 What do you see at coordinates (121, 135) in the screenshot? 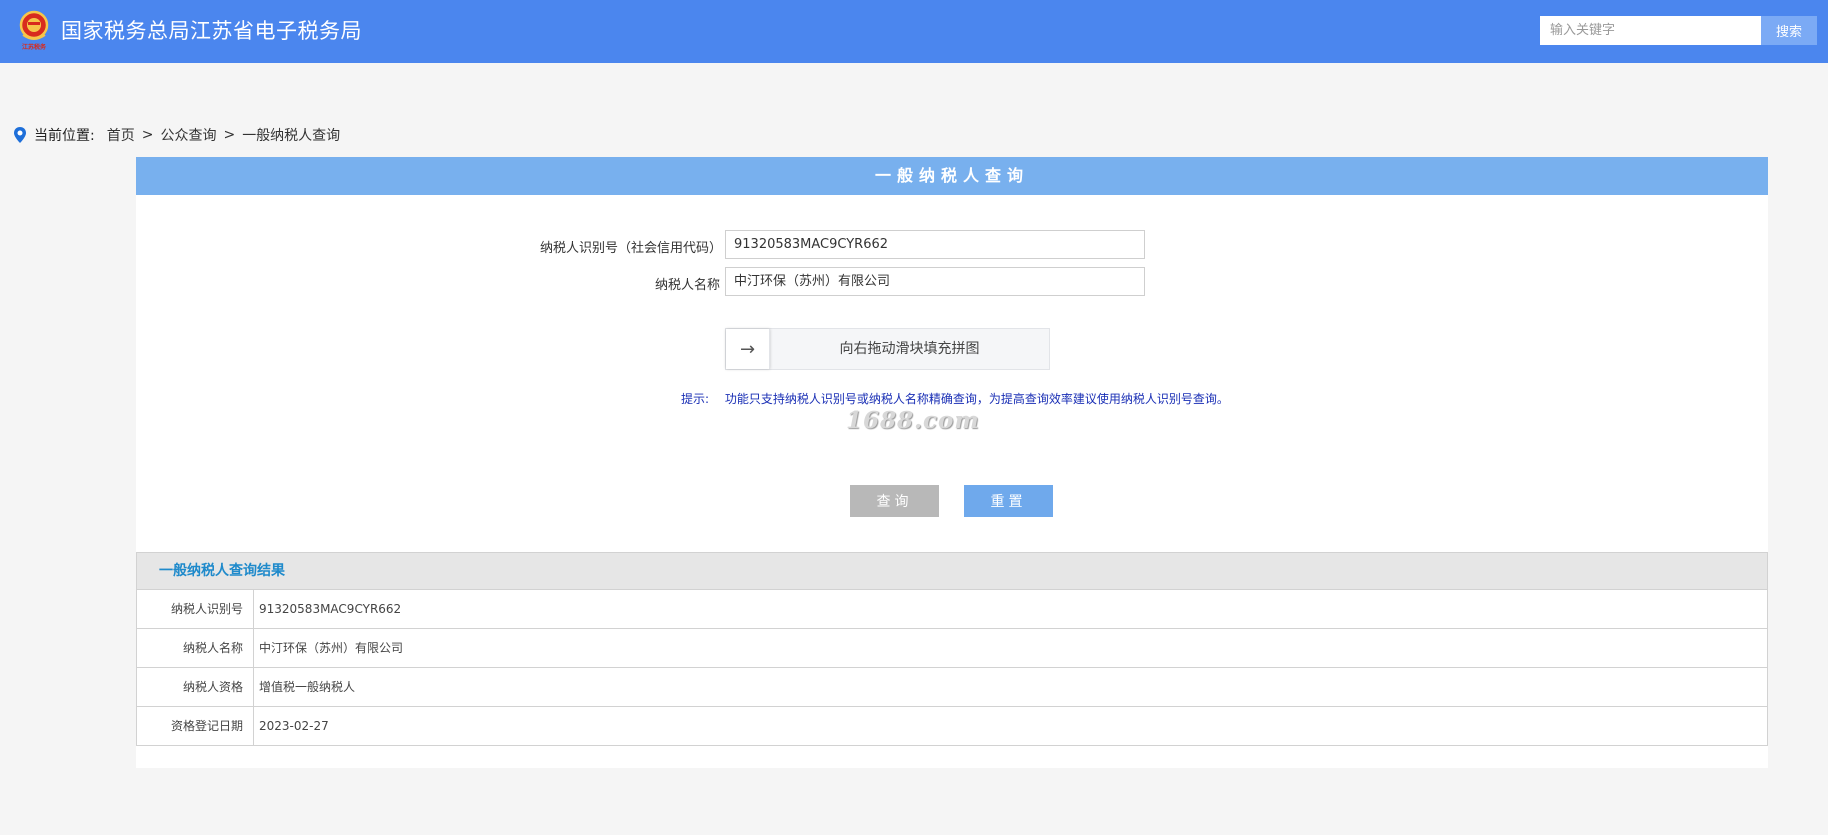
I see `breadcrumb-home: 首页` at bounding box center [121, 135].